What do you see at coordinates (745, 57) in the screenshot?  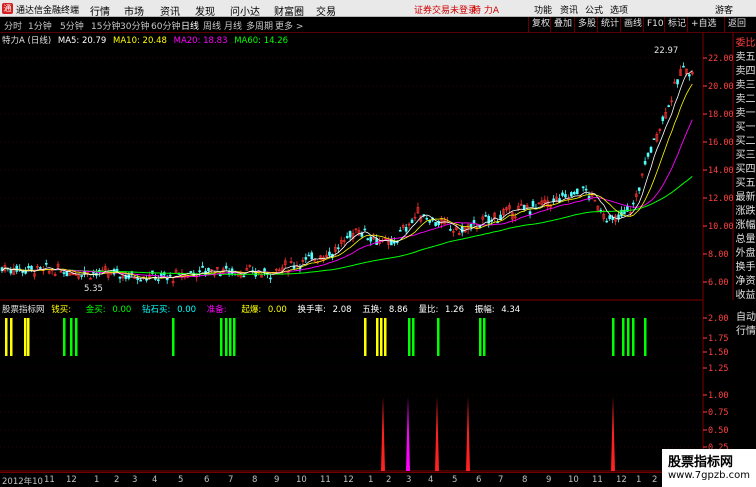 I see `side-item: 卖五` at bounding box center [745, 57].